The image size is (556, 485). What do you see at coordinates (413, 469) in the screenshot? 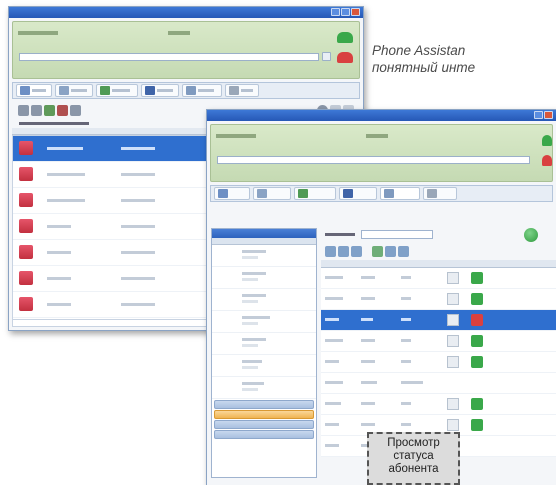
I see `callout-line-3: абонента` at bounding box center [413, 469].